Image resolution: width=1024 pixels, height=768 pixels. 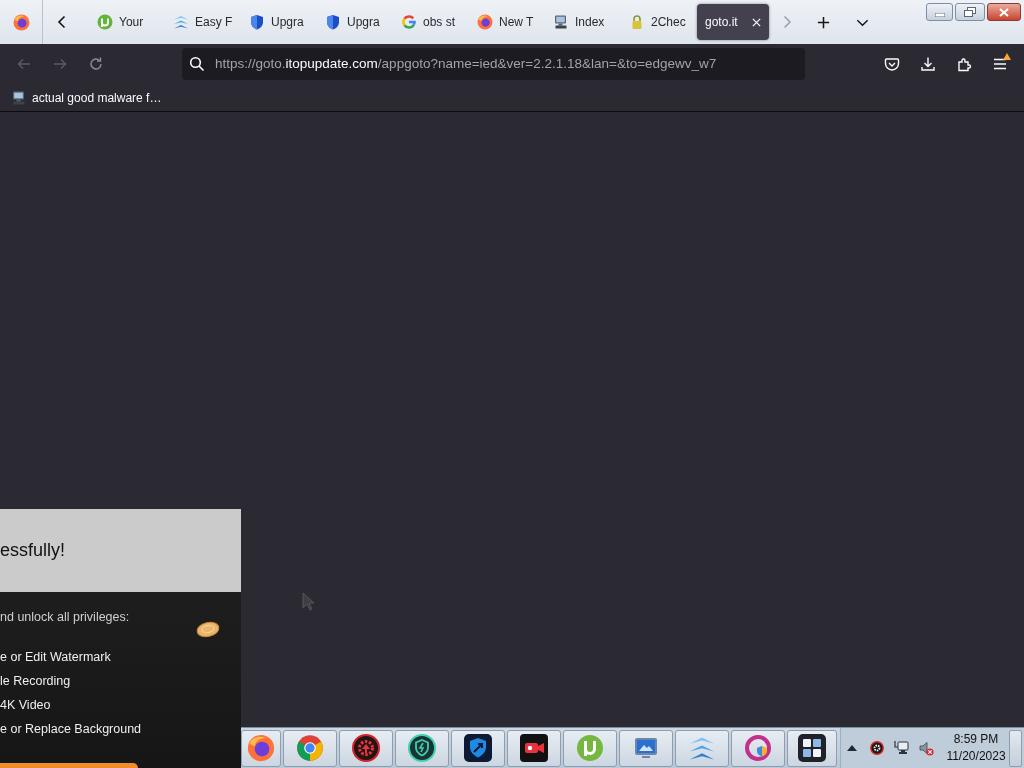 What do you see at coordinates (928, 64) in the screenshot?
I see `download-icon` at bounding box center [928, 64].